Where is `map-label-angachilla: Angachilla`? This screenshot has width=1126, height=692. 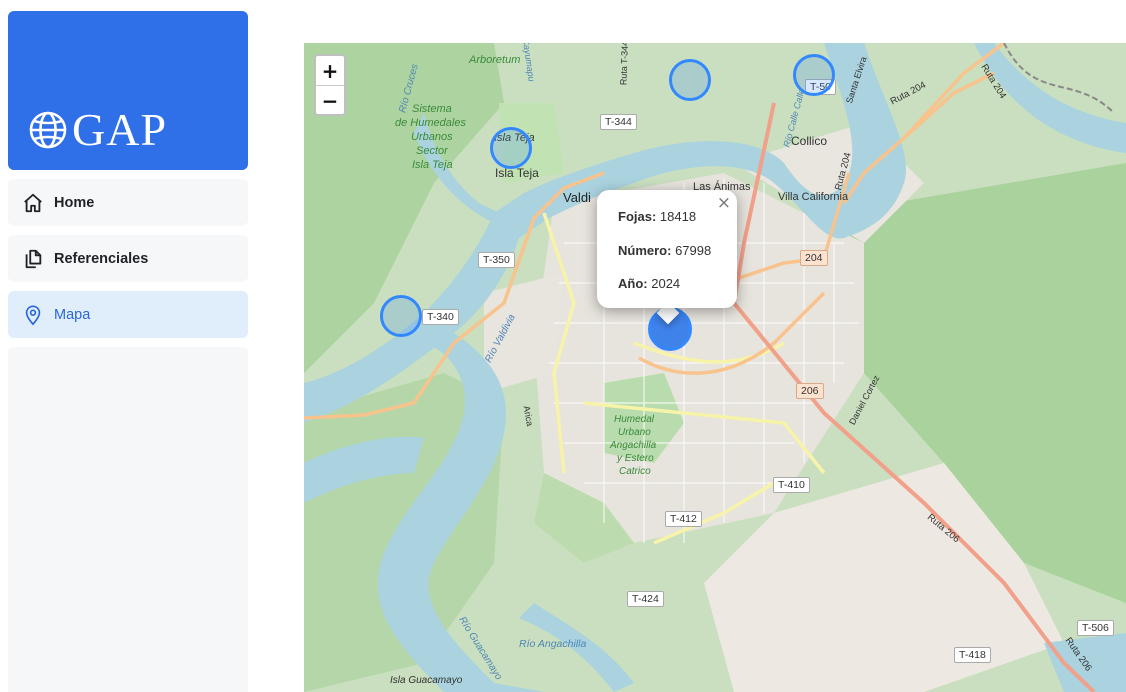
map-label-angachilla: Angachilla is located at coordinates (633, 445).